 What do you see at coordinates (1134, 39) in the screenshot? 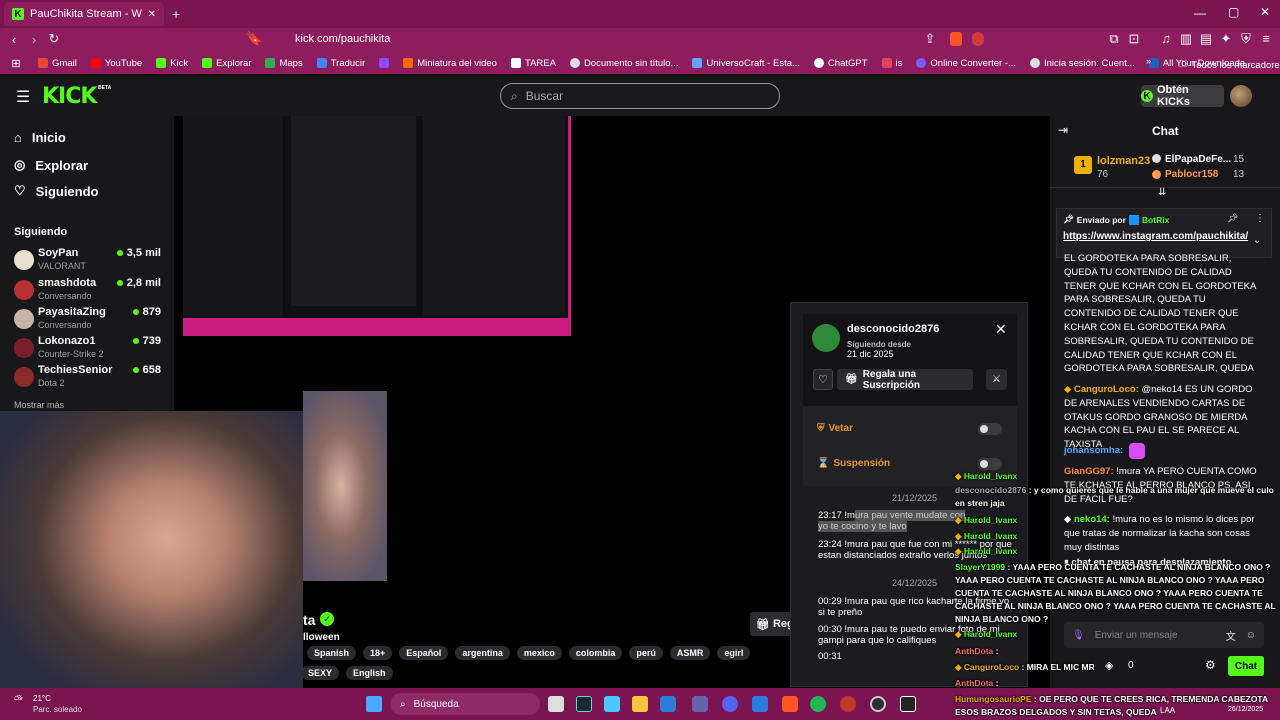
I see `screenshot-icon: ⊡` at bounding box center [1134, 39].